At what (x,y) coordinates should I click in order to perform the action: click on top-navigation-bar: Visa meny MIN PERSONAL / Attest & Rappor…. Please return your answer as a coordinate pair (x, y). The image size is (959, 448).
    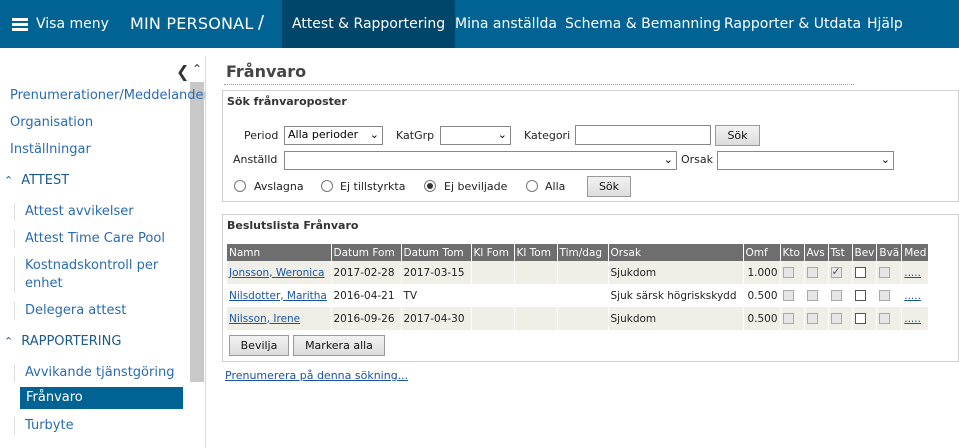
    Looking at the image, I should click on (479, 24).